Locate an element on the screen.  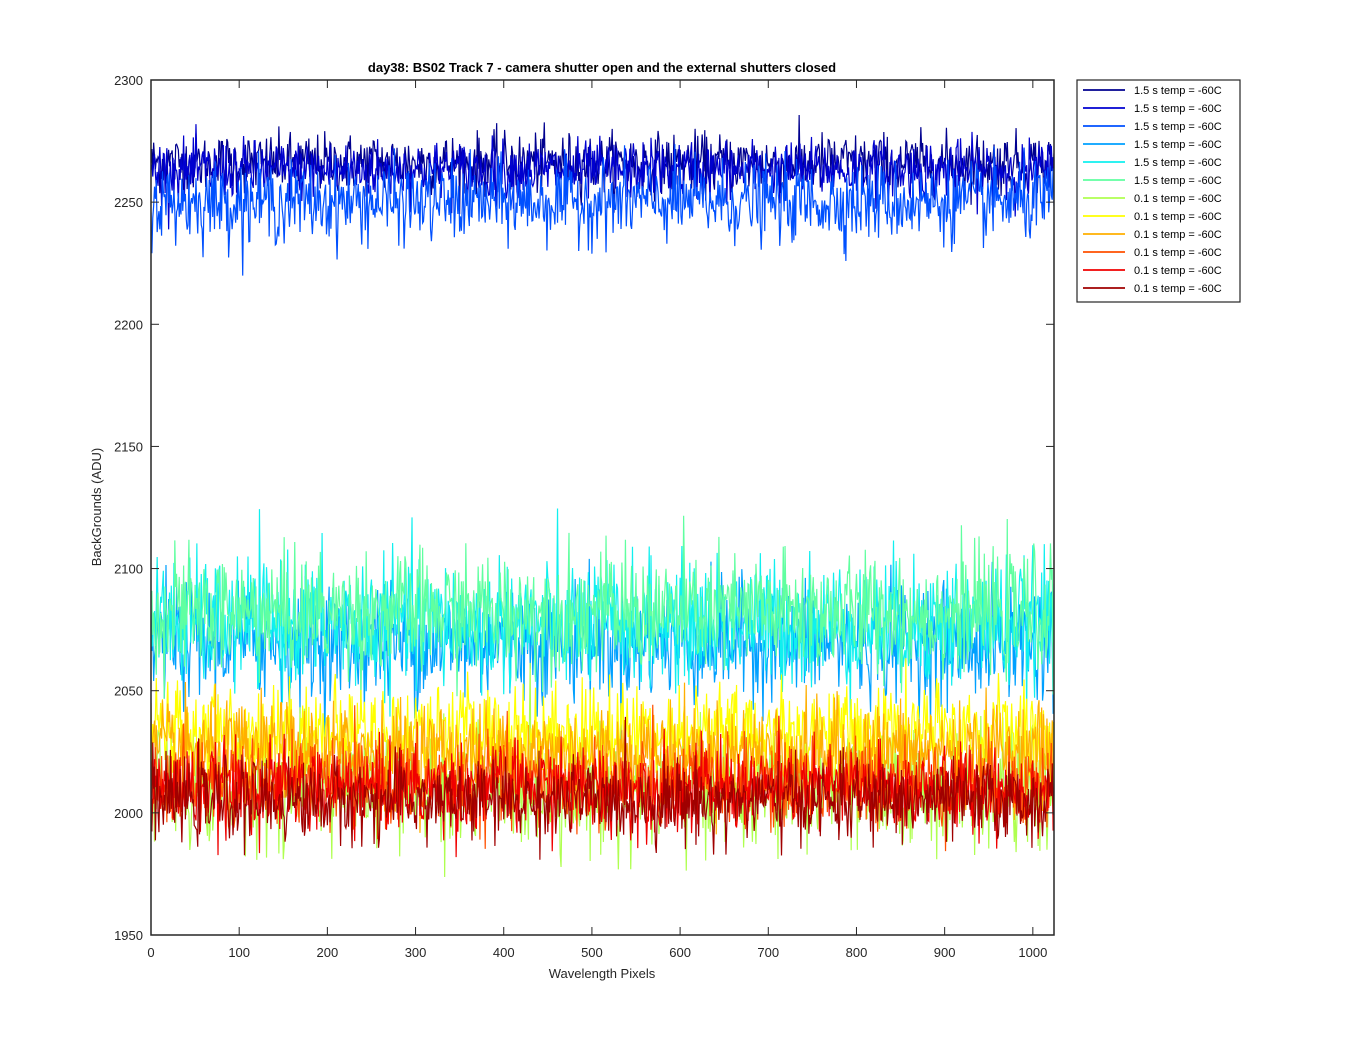
legend-entry-2: 1.5 s temp = -60C is located at coordinates (1178, 109).